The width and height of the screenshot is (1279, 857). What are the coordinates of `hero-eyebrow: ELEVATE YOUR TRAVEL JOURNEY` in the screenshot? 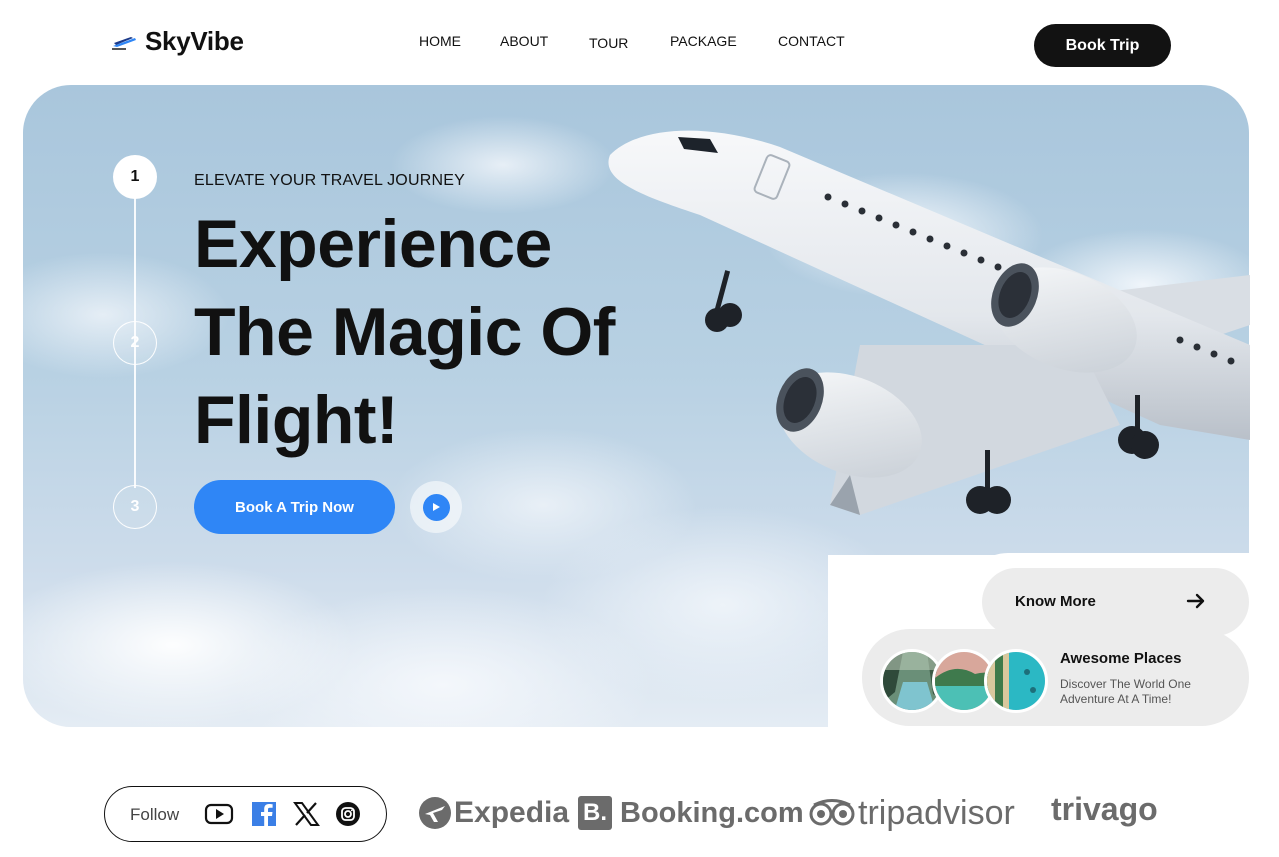 It's located at (329, 180).